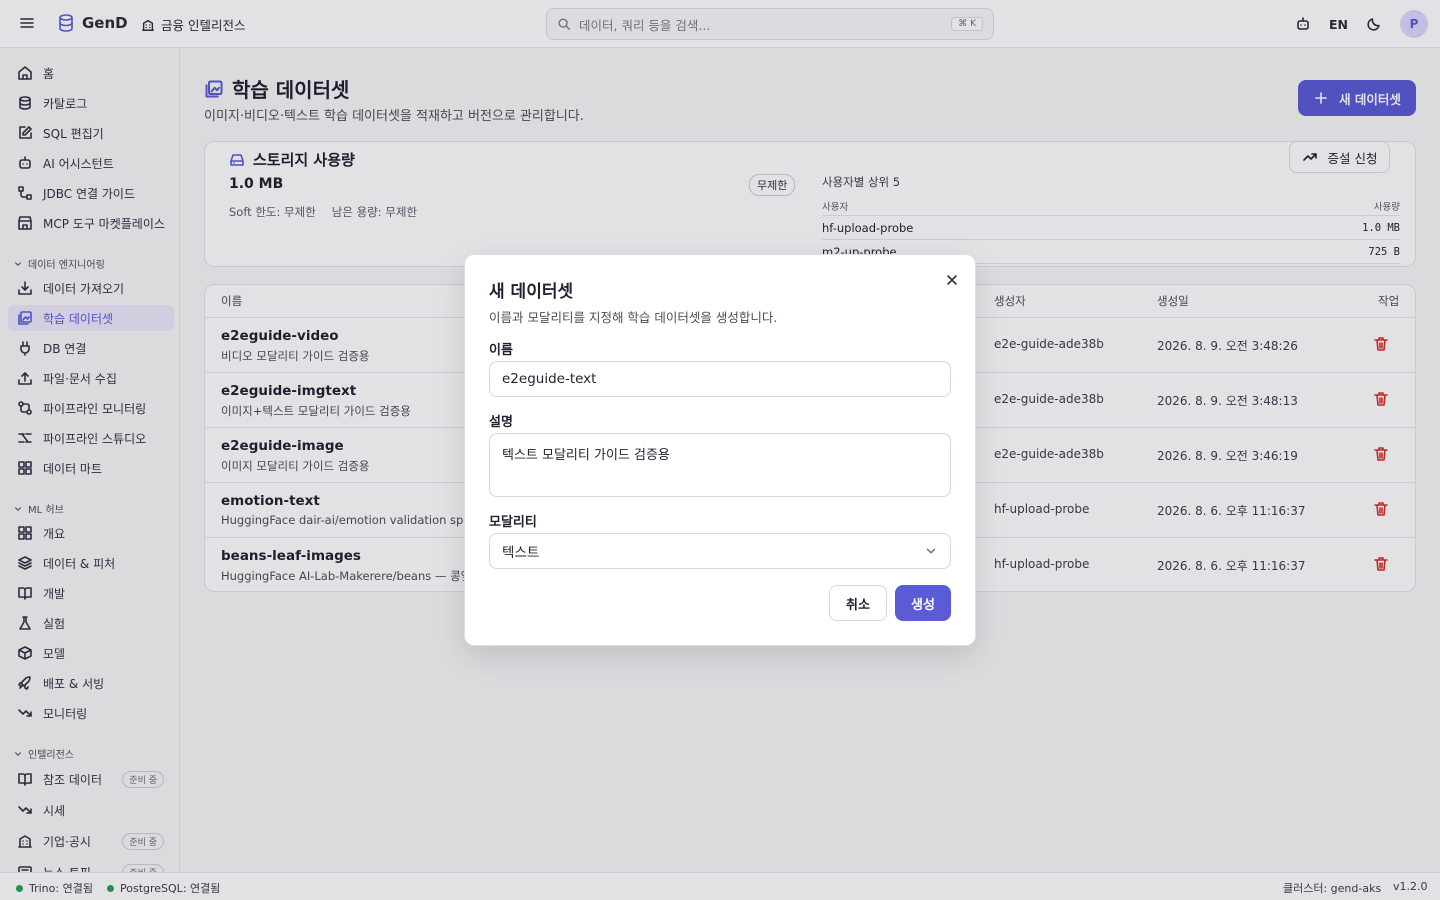 This screenshot has width=1440, height=900. I want to click on description-label: 설명, so click(501, 422).